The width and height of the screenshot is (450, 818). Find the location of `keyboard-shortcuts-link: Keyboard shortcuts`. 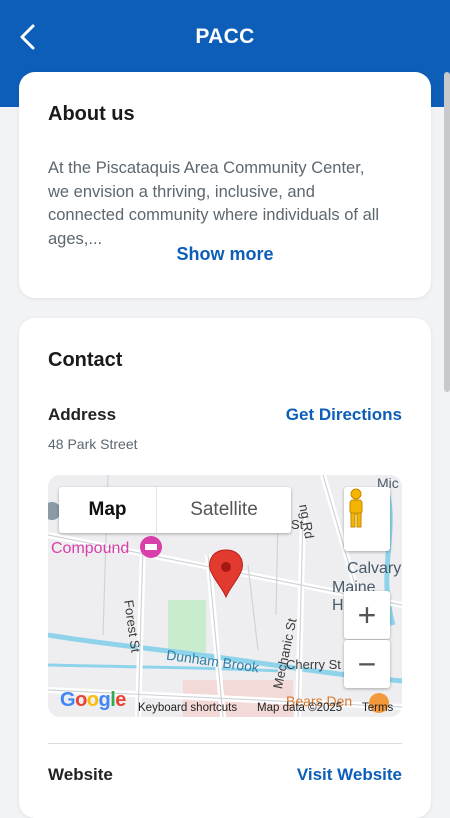

keyboard-shortcuts-link: Keyboard shortcuts is located at coordinates (187, 708).